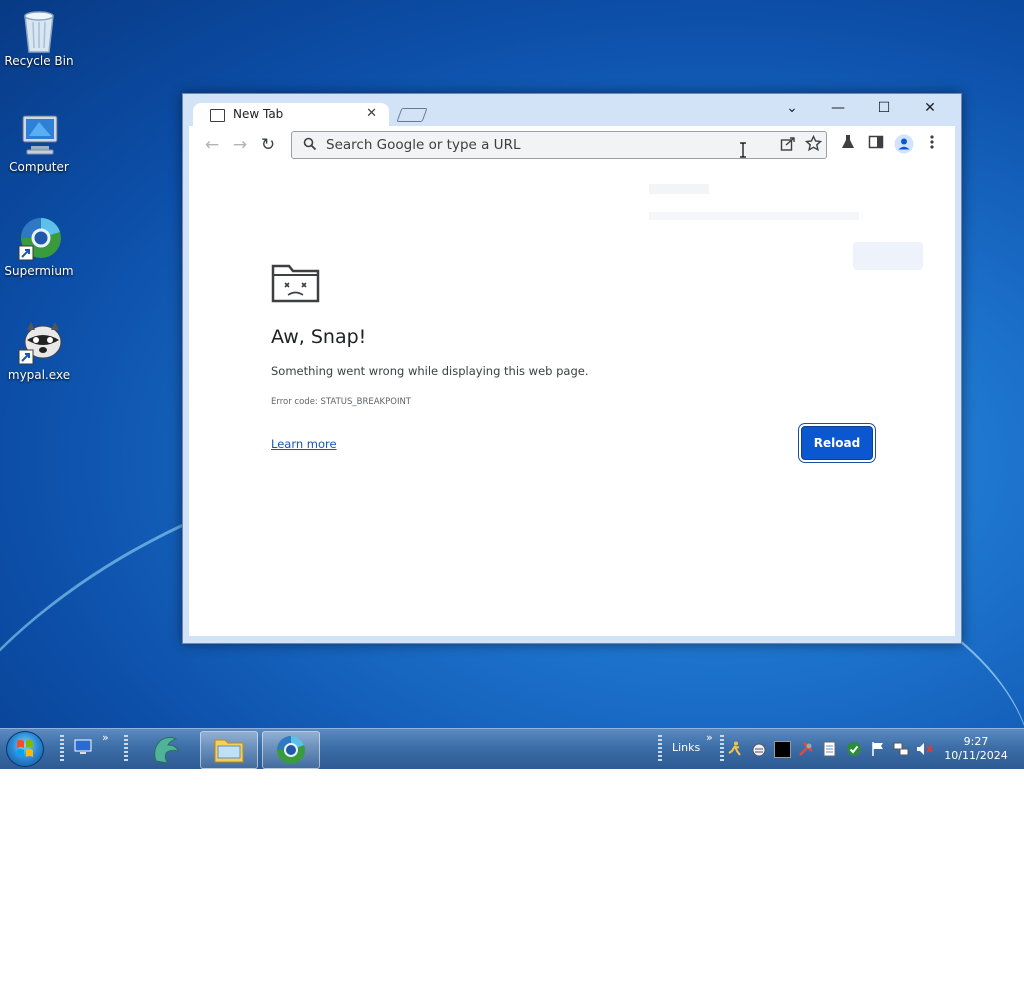  Describe the element at coordinates (319, 337) in the screenshot. I see `error-title: Aw, Snap!` at that location.